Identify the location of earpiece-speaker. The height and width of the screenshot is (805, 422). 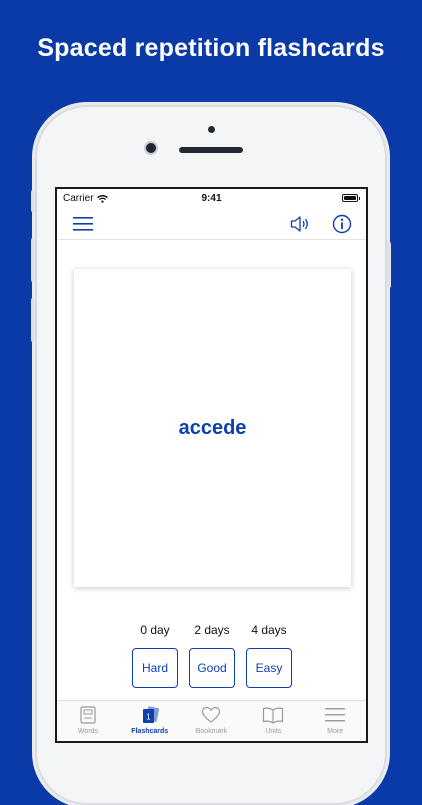
(211, 150).